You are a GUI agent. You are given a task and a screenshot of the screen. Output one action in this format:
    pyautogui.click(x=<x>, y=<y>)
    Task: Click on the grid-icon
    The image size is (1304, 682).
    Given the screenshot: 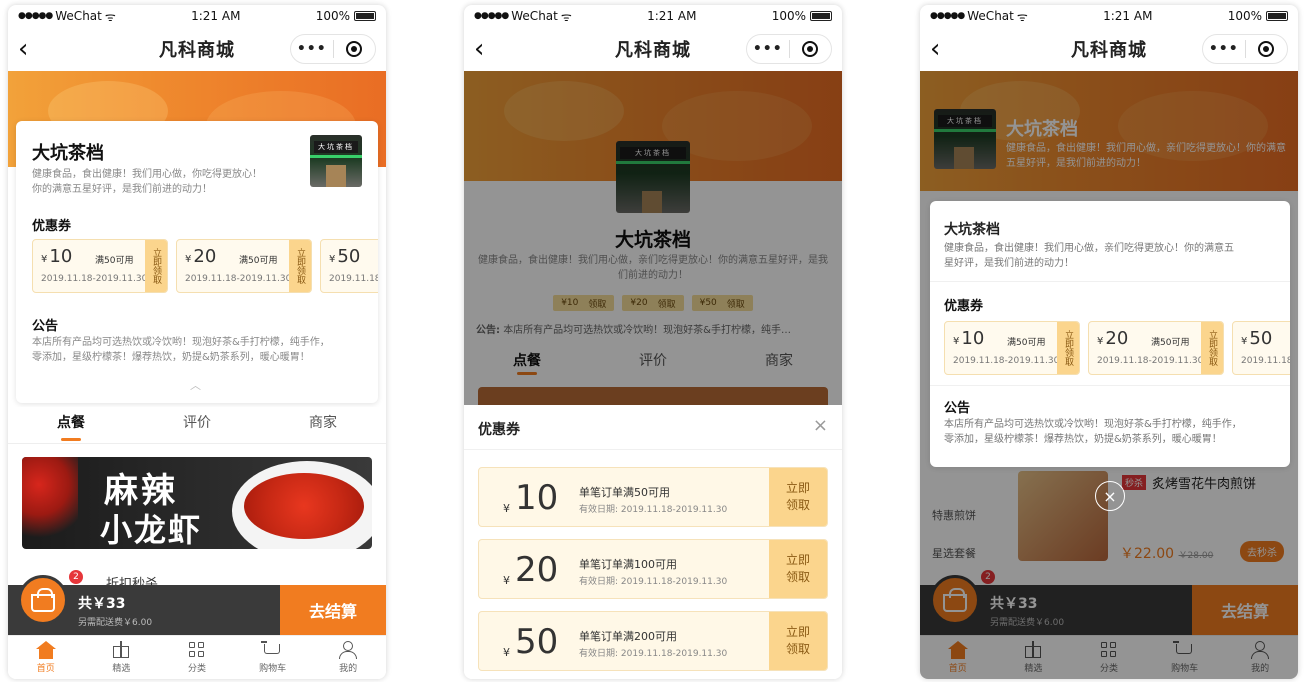 What is the action you would take?
    pyautogui.click(x=197, y=650)
    